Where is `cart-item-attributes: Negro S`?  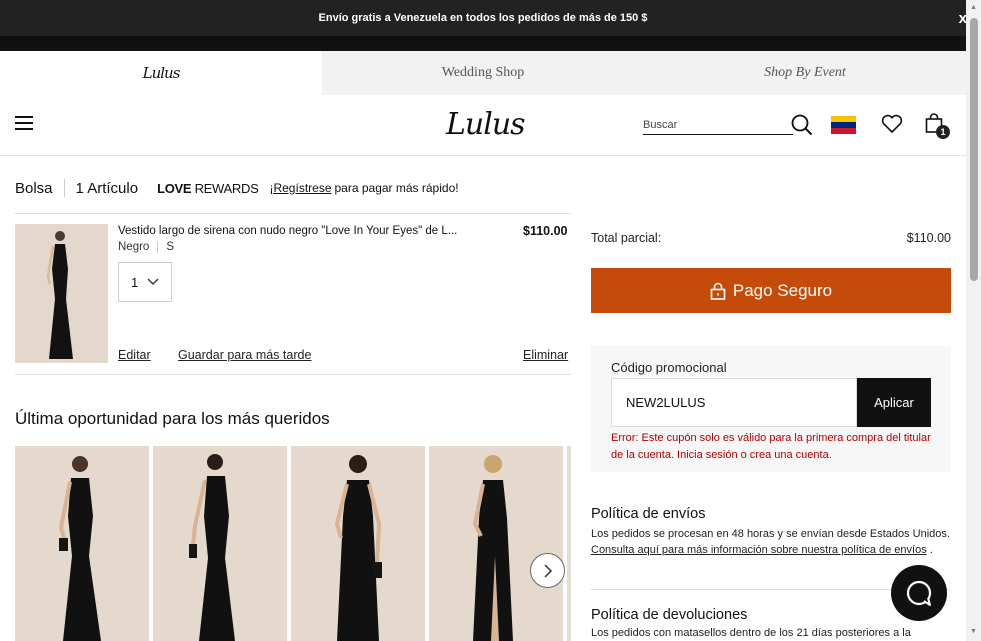 cart-item-attributes: Negro S is located at coordinates (146, 247).